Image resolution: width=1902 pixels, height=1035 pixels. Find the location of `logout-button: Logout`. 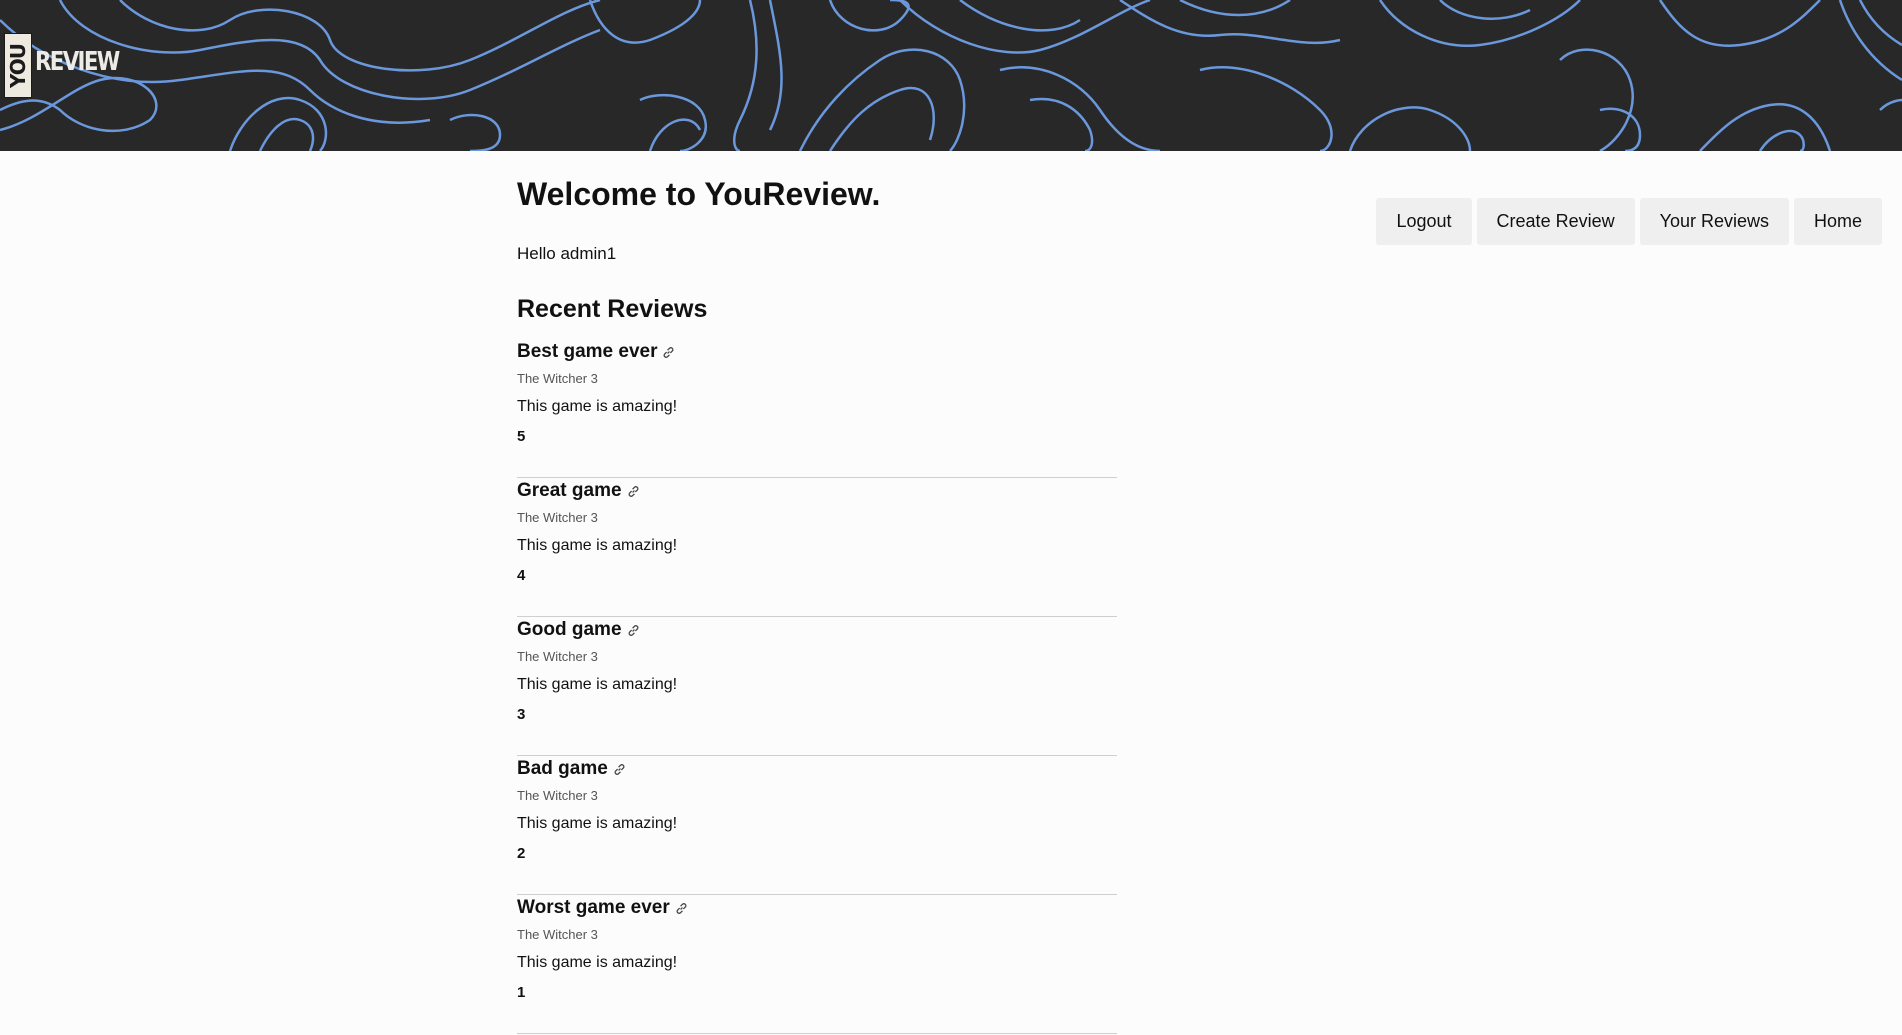

logout-button: Logout is located at coordinates (1424, 221).